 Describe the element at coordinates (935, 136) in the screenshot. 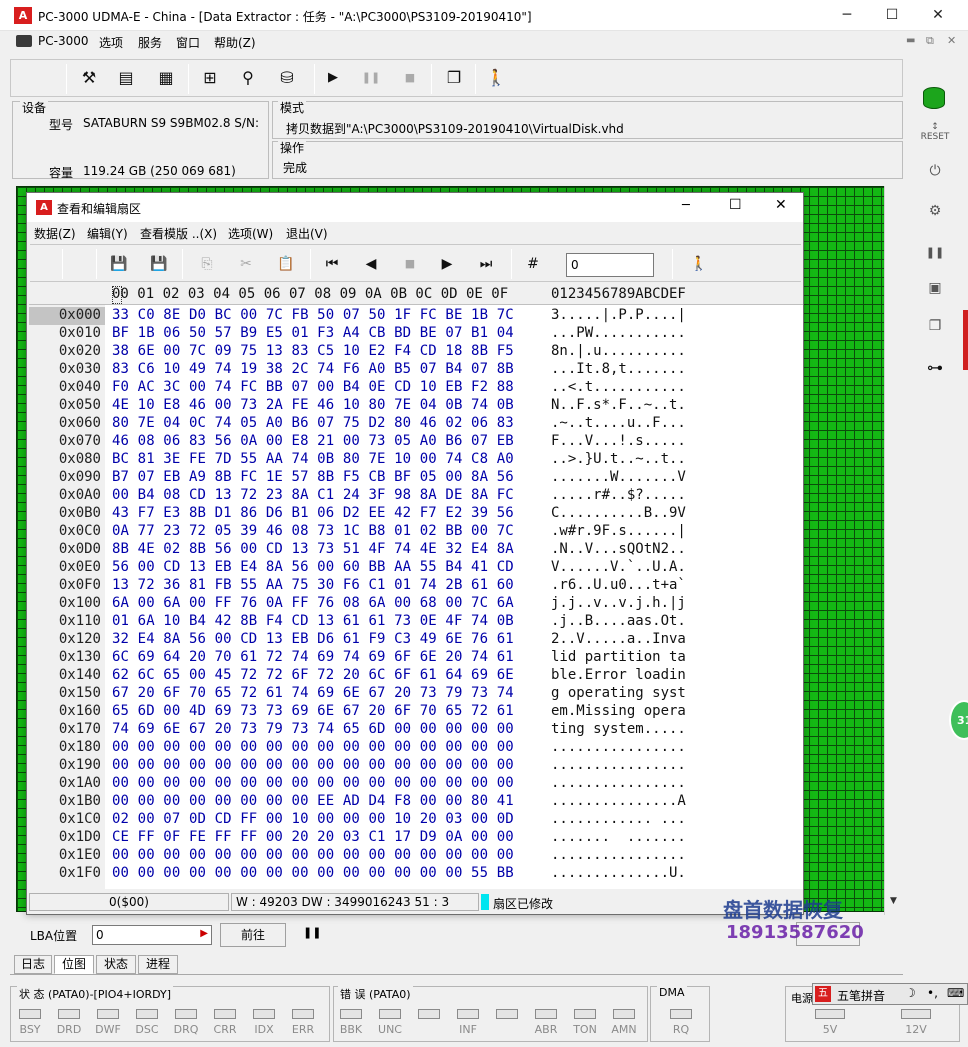

I see `reset-icon: ↕ RESET` at that location.